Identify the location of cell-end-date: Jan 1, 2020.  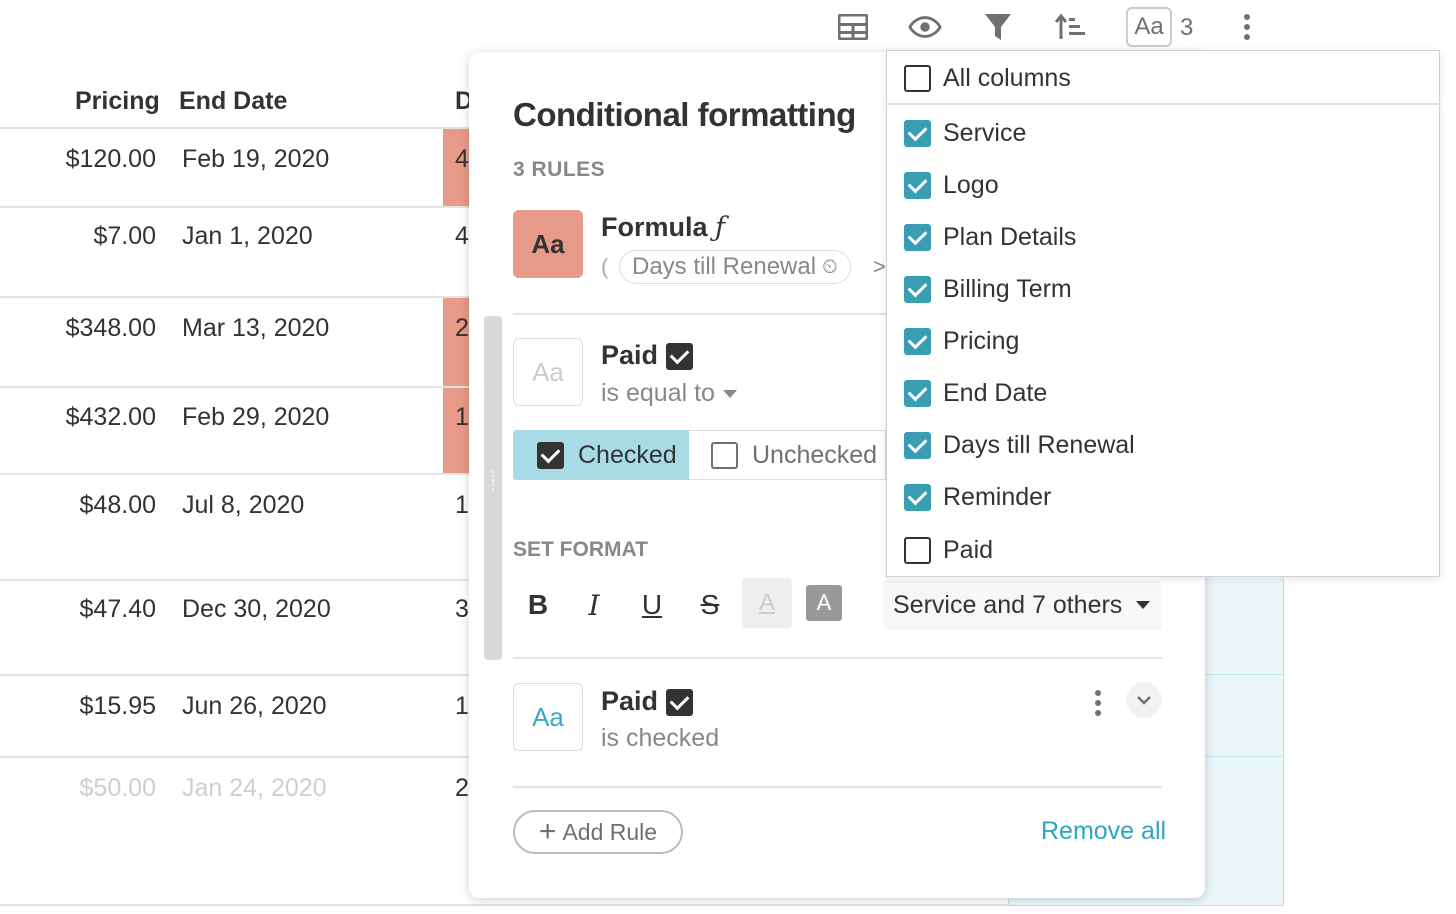
(247, 236).